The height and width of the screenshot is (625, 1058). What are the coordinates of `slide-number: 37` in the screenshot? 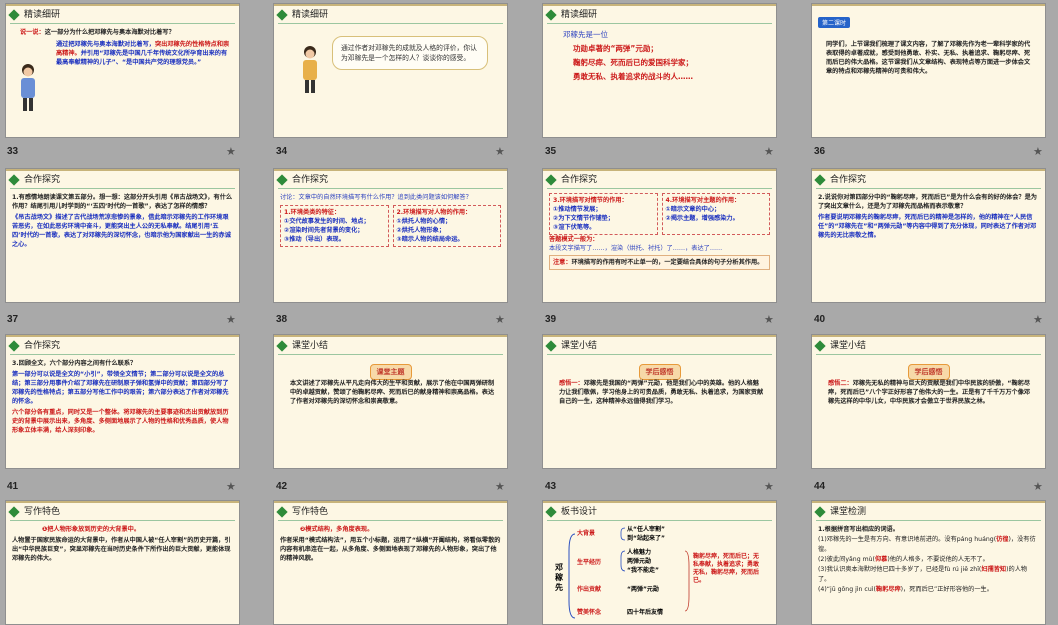 It's located at (13, 319).